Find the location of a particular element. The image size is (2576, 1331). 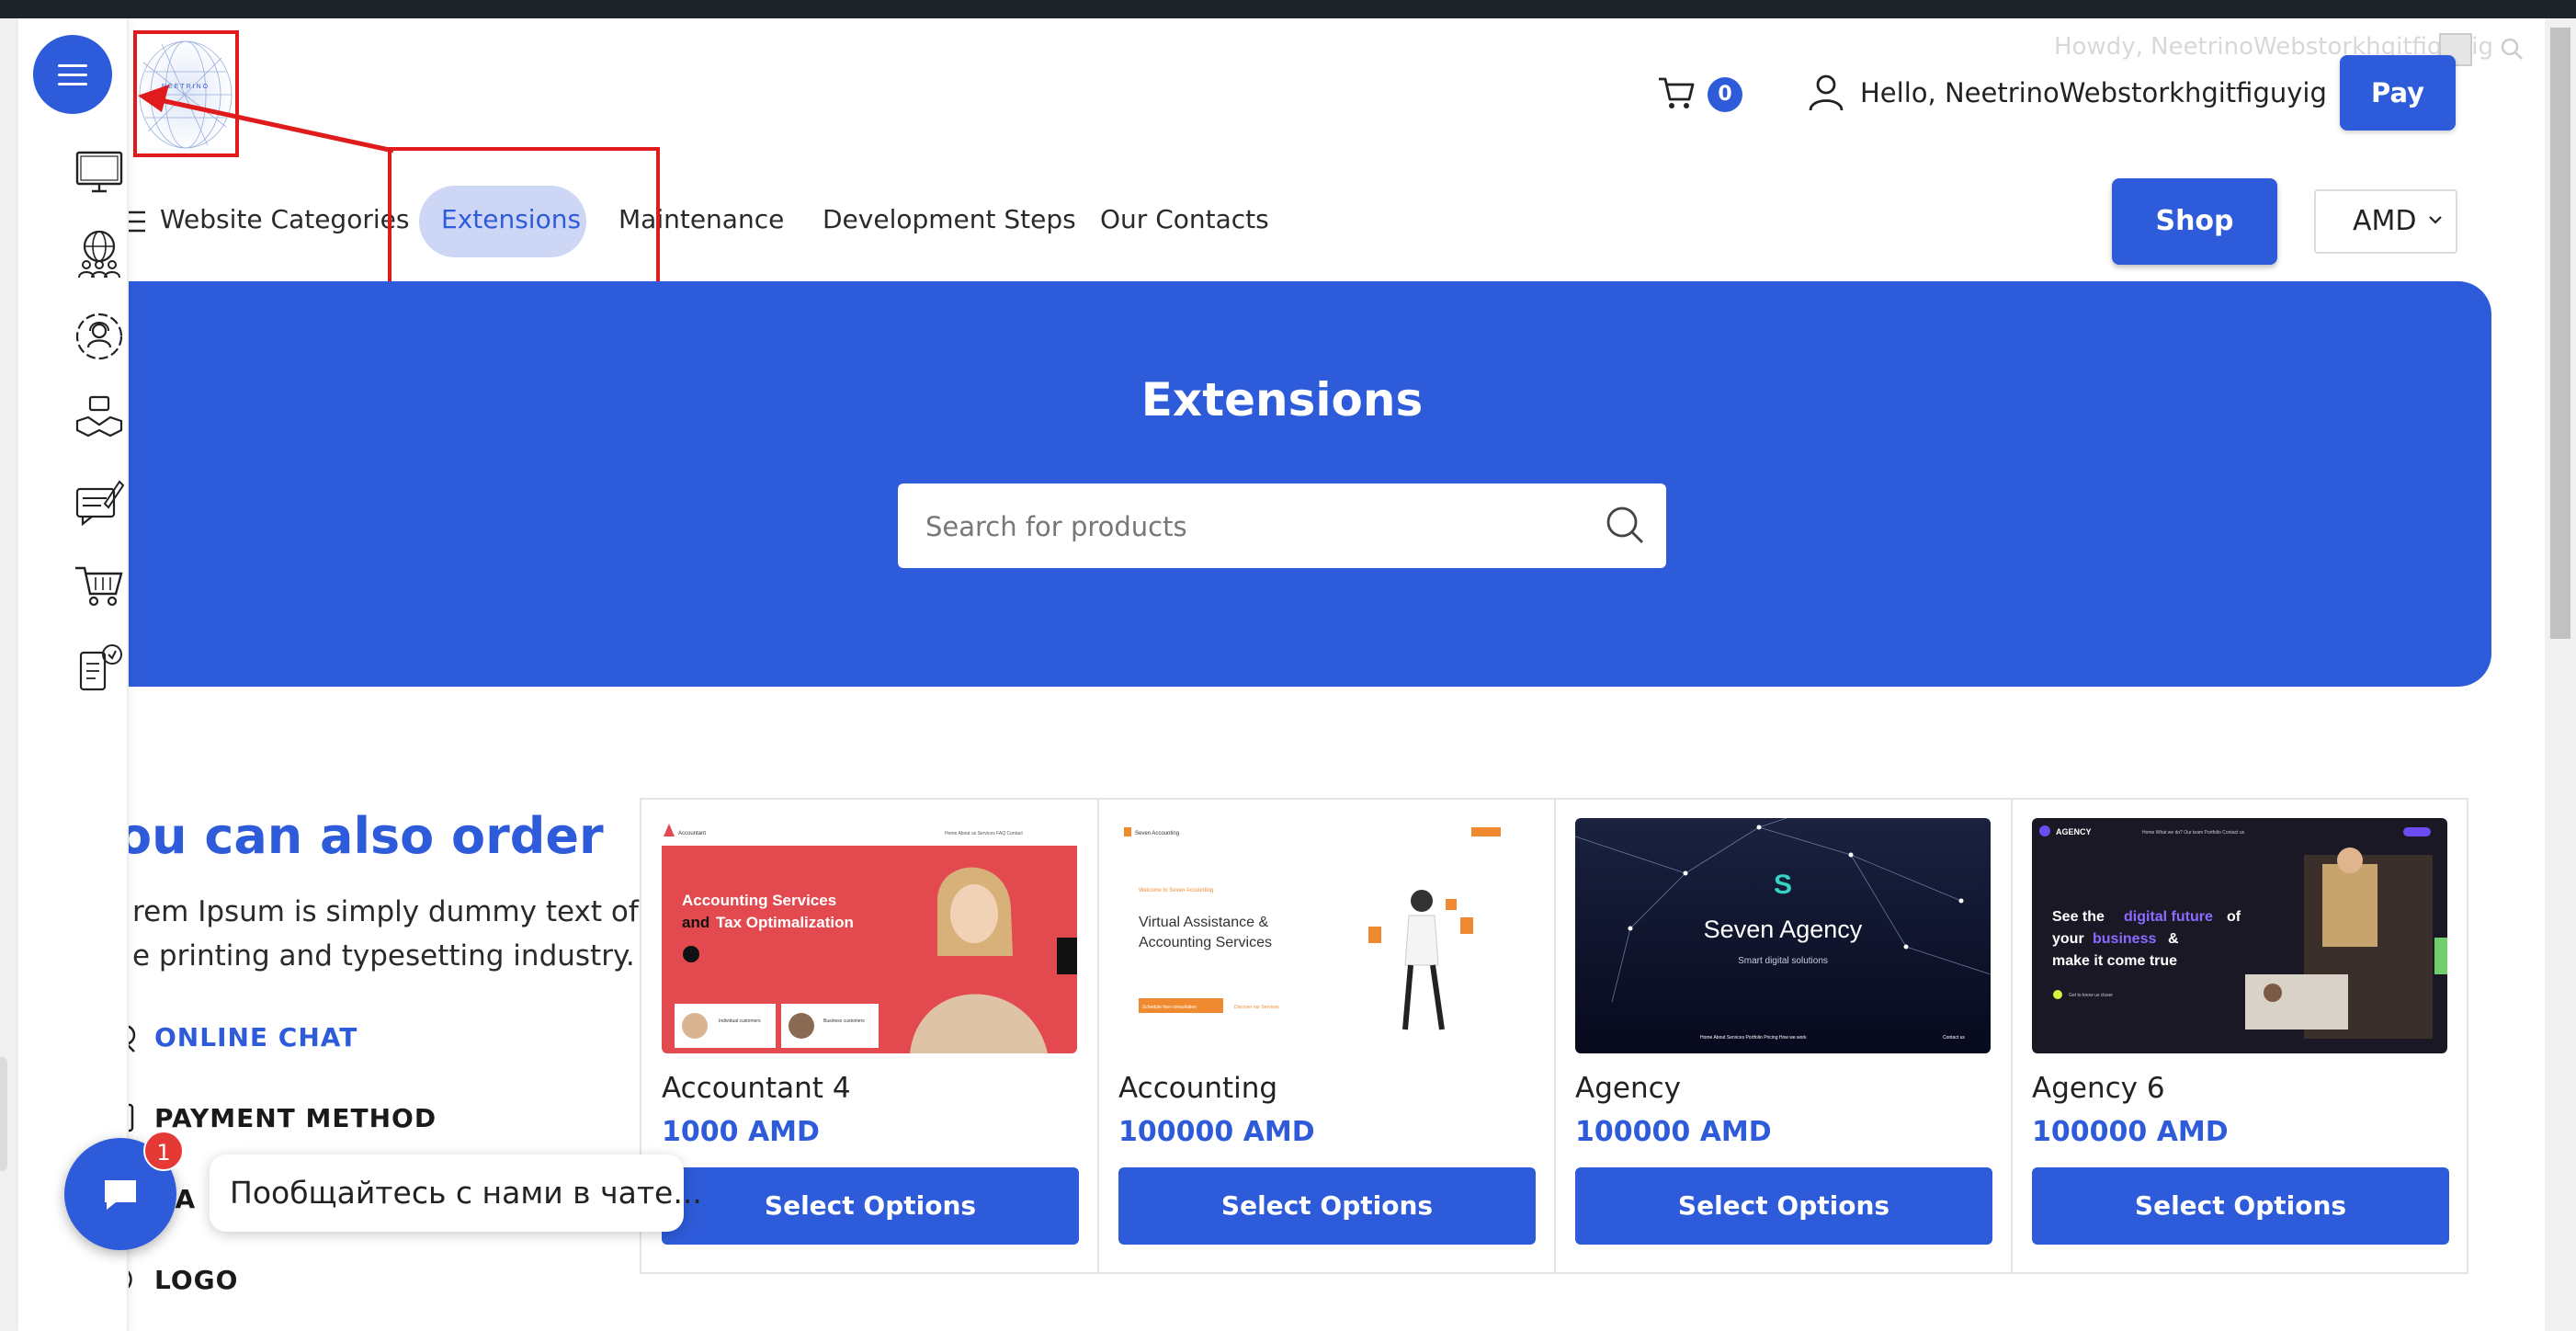

svg-text: Virtual Assistance & is located at coordinates (1203, 922).